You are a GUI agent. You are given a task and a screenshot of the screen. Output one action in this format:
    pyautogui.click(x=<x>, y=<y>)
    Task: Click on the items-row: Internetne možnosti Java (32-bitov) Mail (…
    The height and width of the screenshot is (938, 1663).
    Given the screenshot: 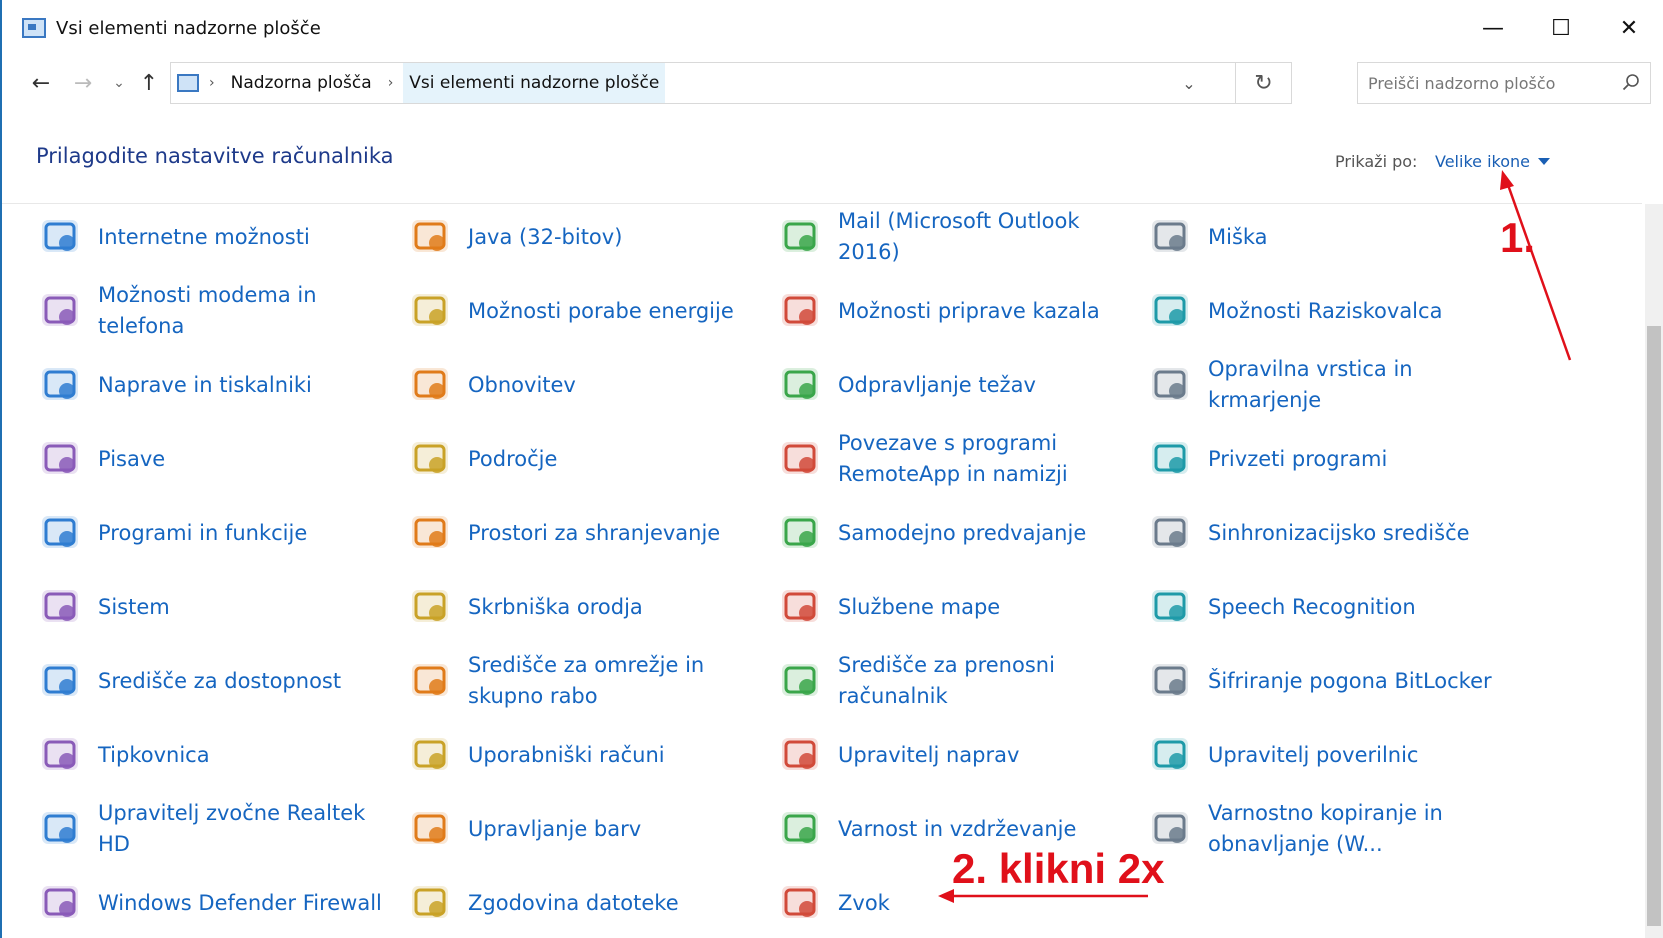 What is the action you would take?
    pyautogui.click(x=786, y=237)
    